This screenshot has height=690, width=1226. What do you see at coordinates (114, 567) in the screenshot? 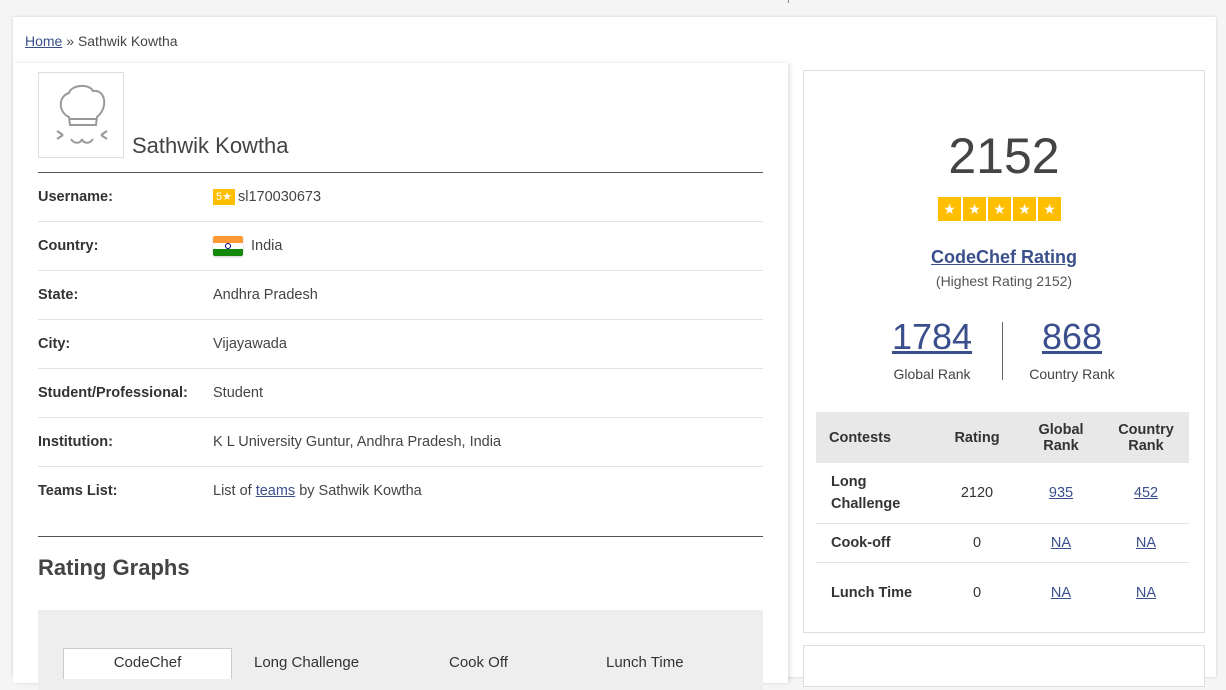
I see `rating-graphs-heading: Rating Graphs` at bounding box center [114, 567].